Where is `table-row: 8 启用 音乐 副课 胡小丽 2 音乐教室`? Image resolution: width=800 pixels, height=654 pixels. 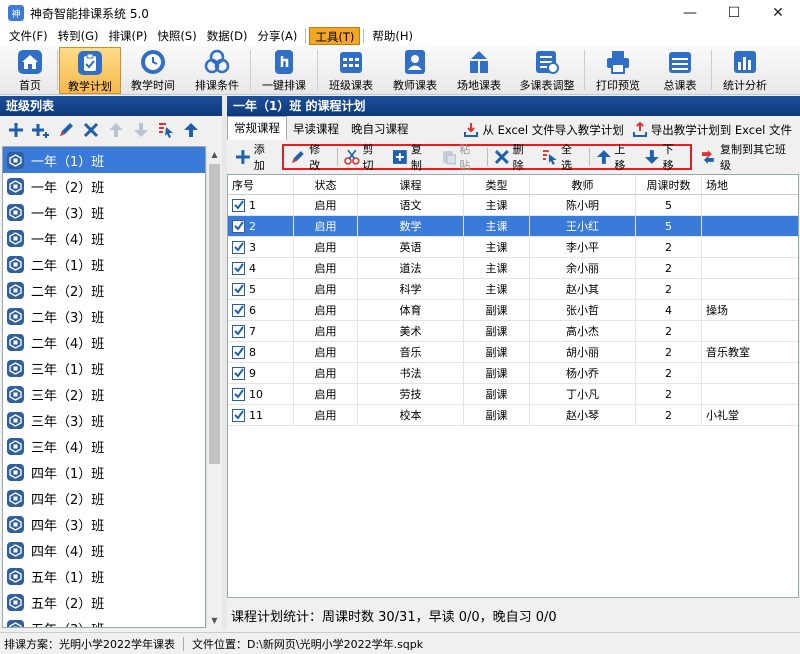
table-row: 8 启用 音乐 副课 胡小丽 2 音乐教室 is located at coordinates (513, 352).